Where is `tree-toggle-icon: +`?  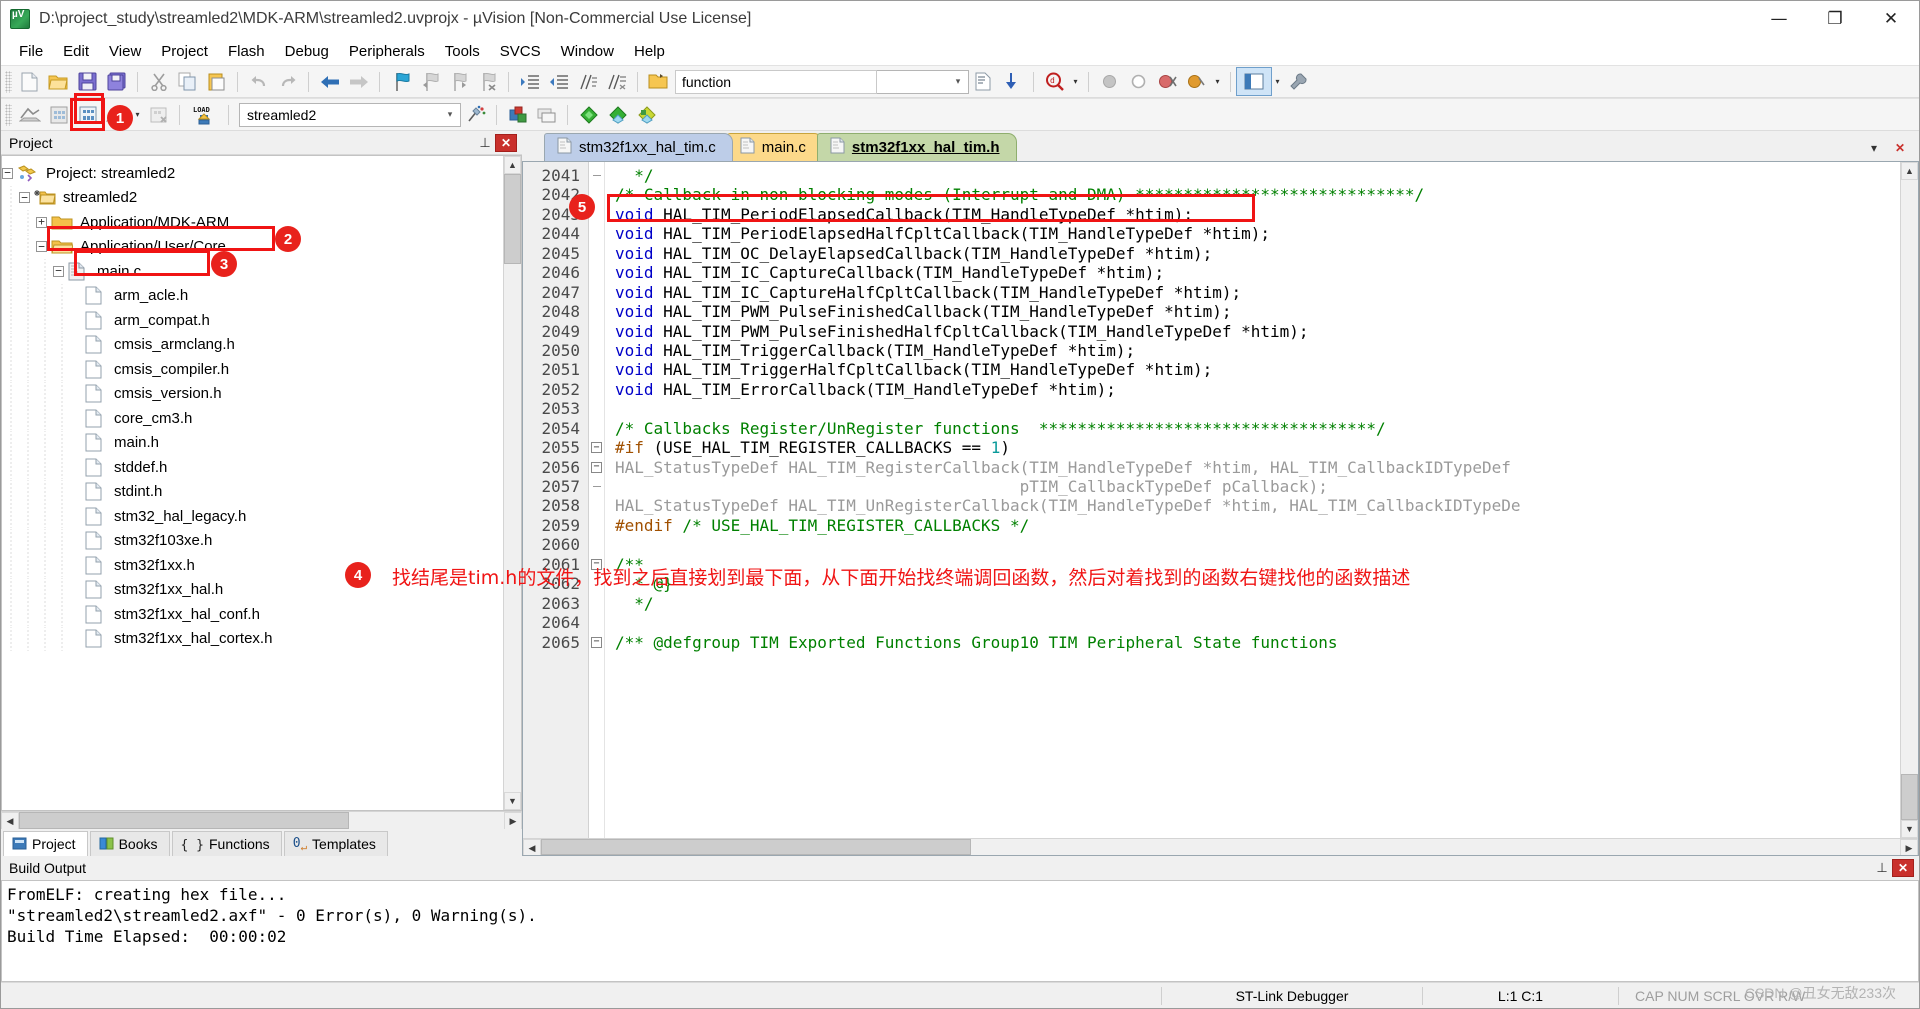 tree-toggle-icon: + is located at coordinates (41, 222).